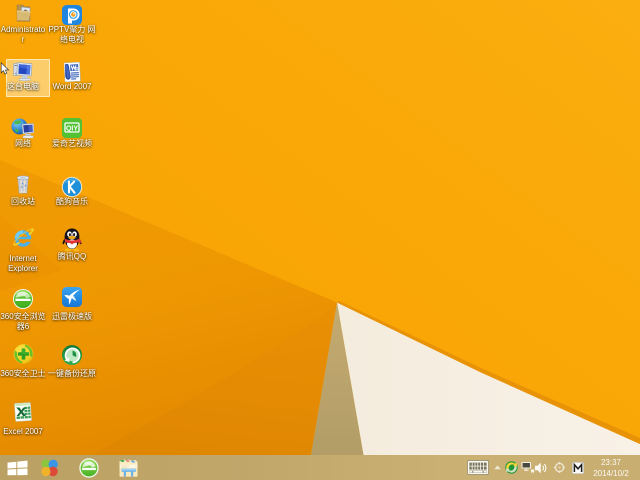 The width and height of the screenshot is (640, 480). I want to click on svg-text: QIY, so click(72, 129).